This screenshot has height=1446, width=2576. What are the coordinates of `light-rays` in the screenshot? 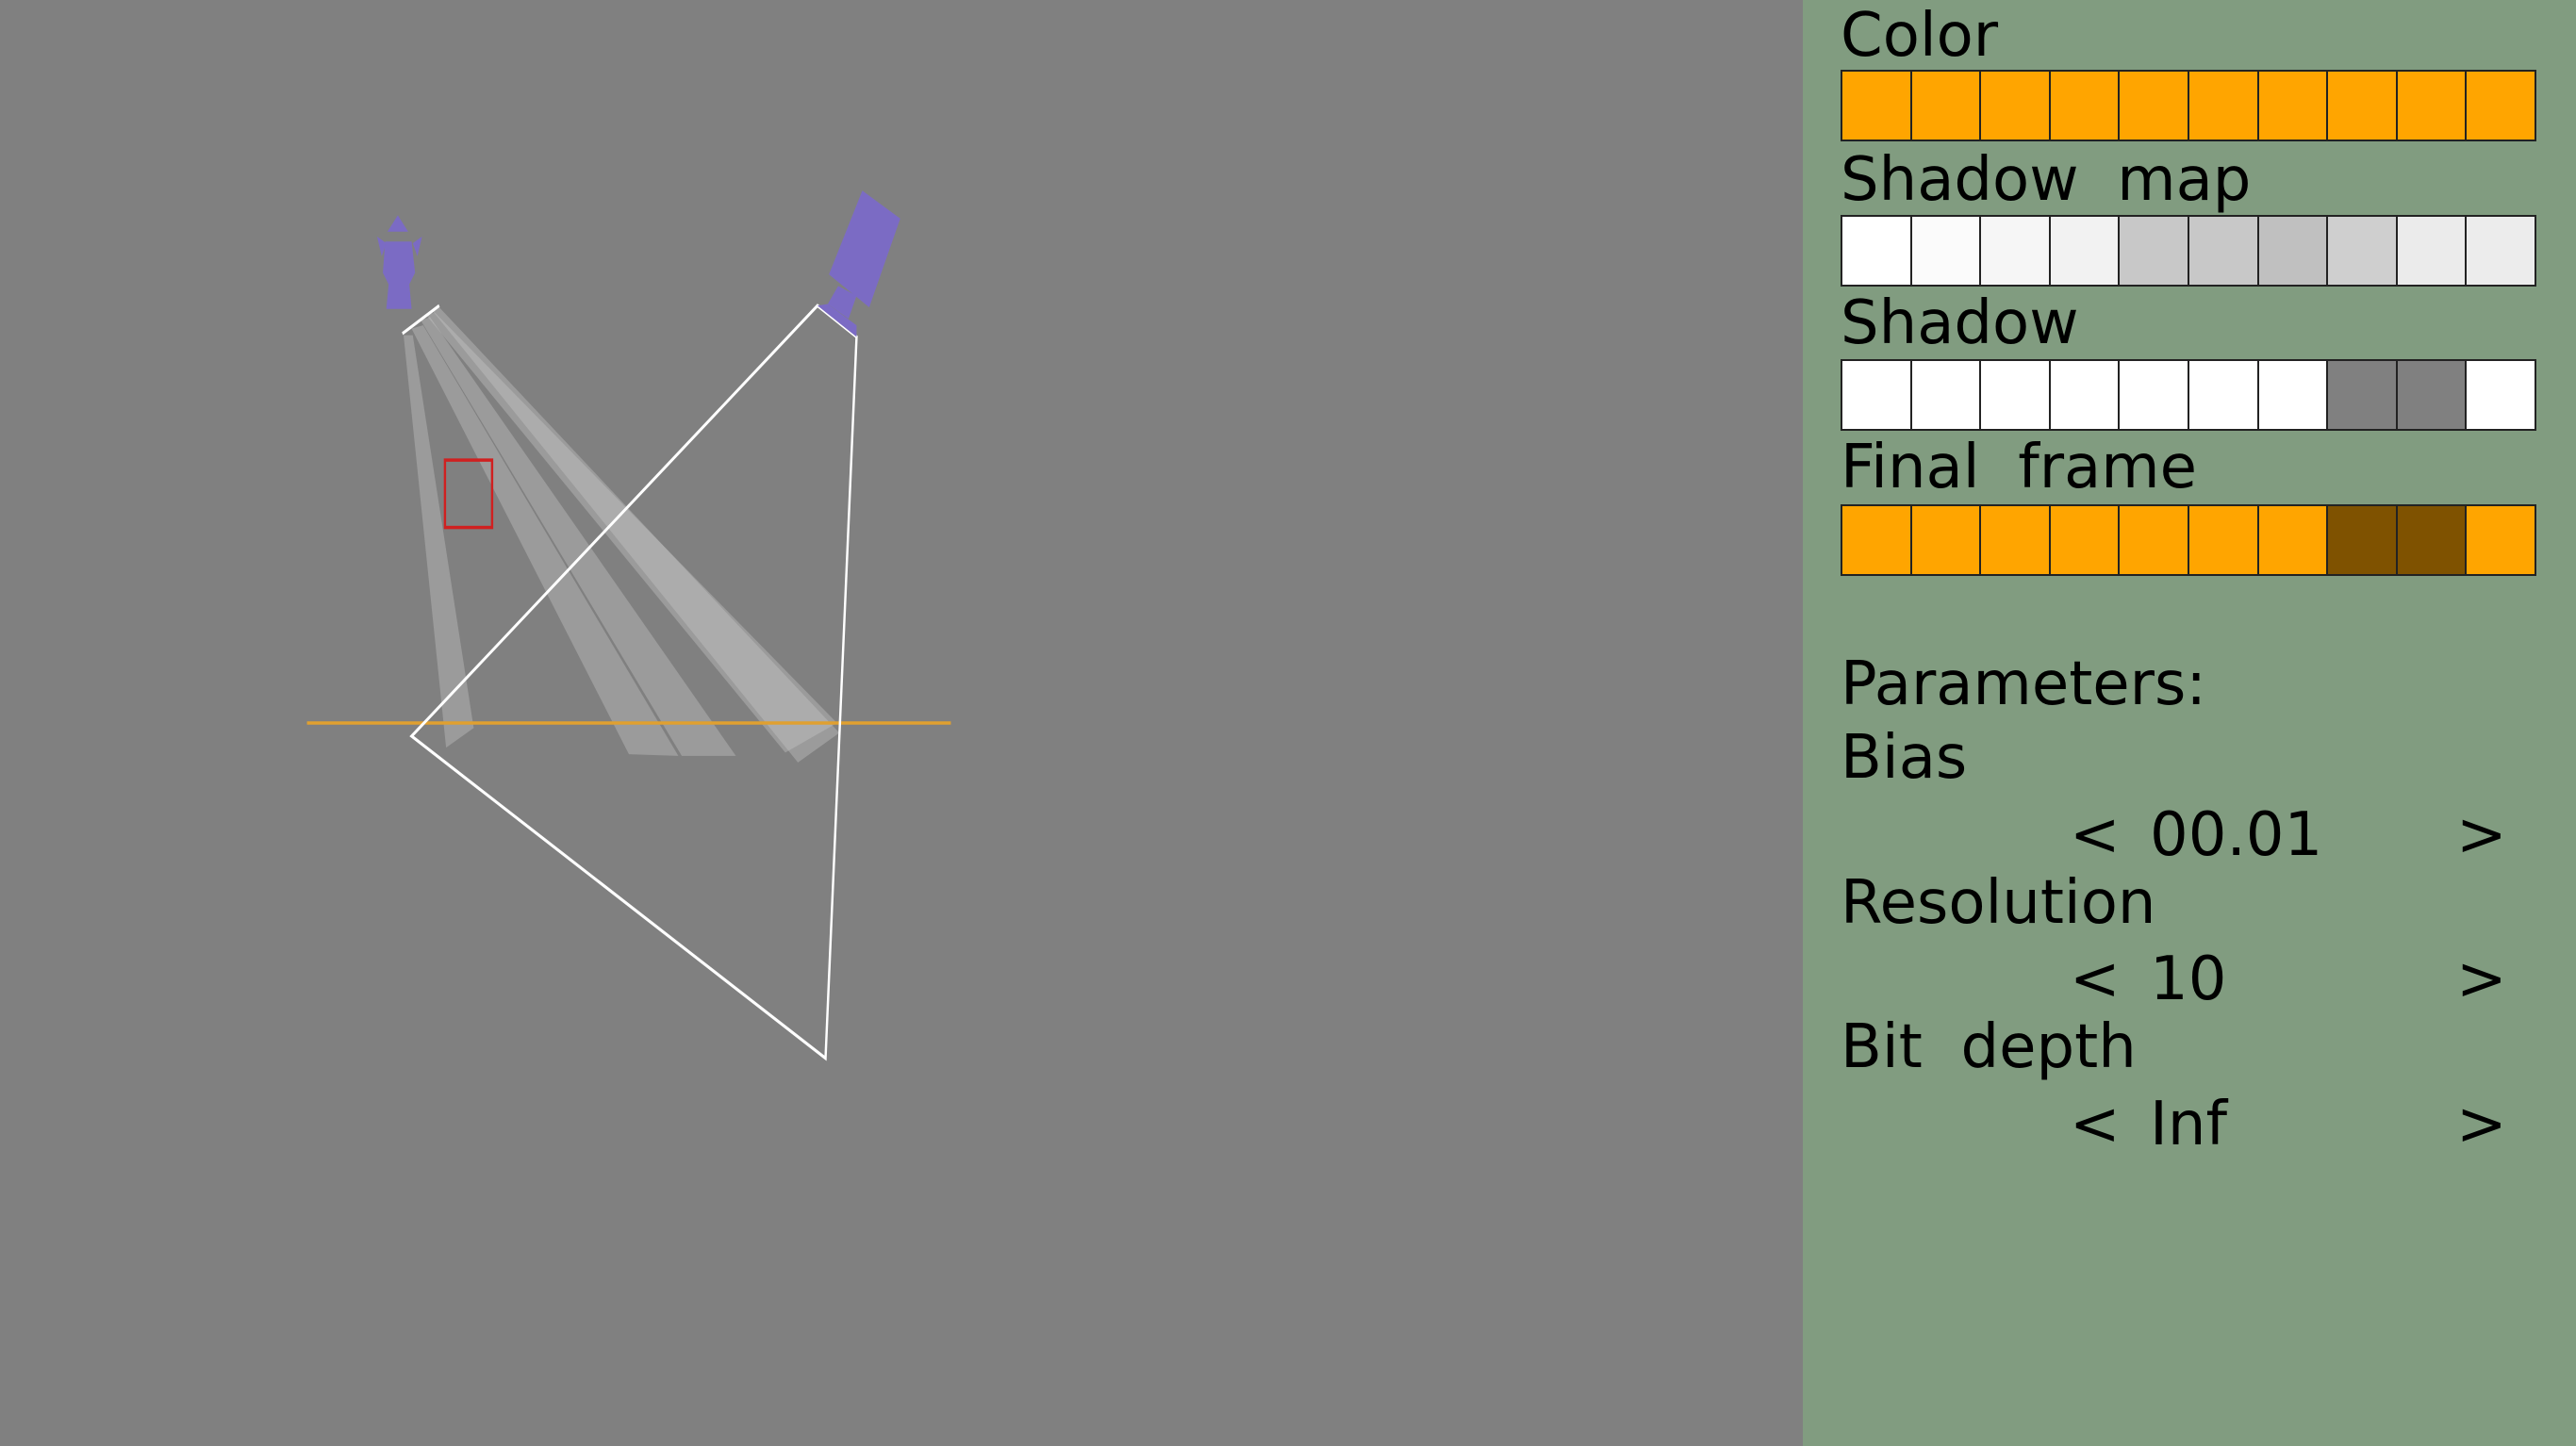 It's located at (622, 534).